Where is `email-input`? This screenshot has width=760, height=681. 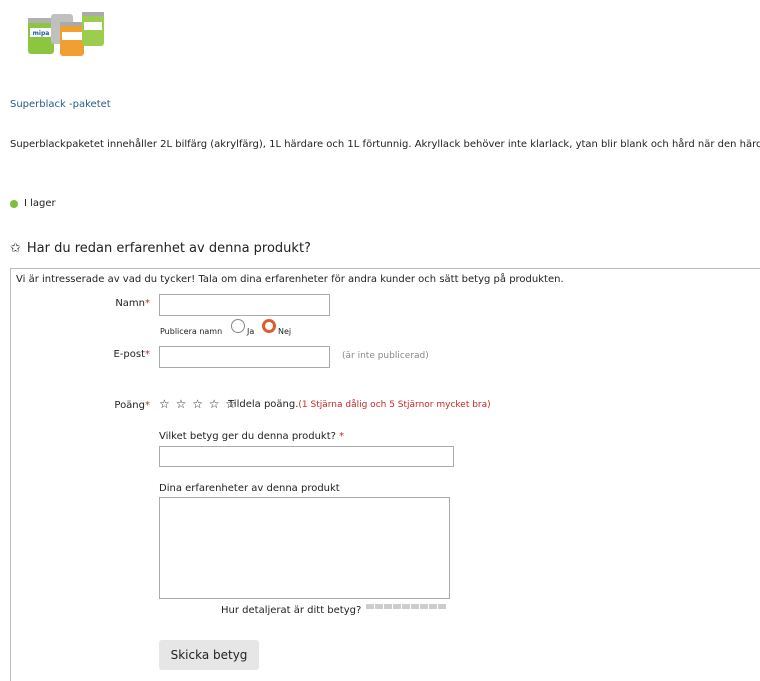 email-input is located at coordinates (244, 357).